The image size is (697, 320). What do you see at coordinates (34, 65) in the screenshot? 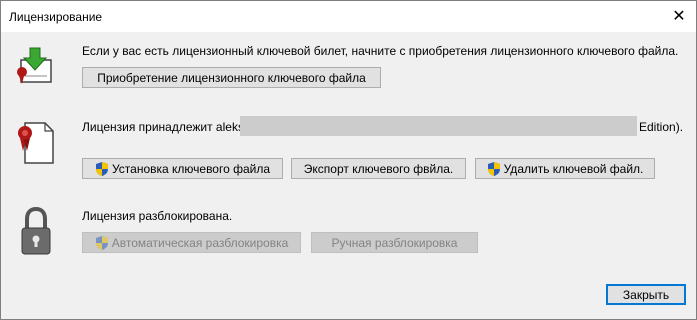
I see `download-certificate-icon` at bounding box center [34, 65].